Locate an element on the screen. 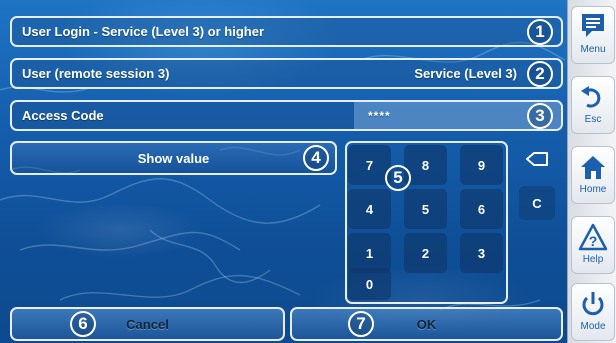 This screenshot has height=343, width=616. menu-button: Menu is located at coordinates (593, 35).